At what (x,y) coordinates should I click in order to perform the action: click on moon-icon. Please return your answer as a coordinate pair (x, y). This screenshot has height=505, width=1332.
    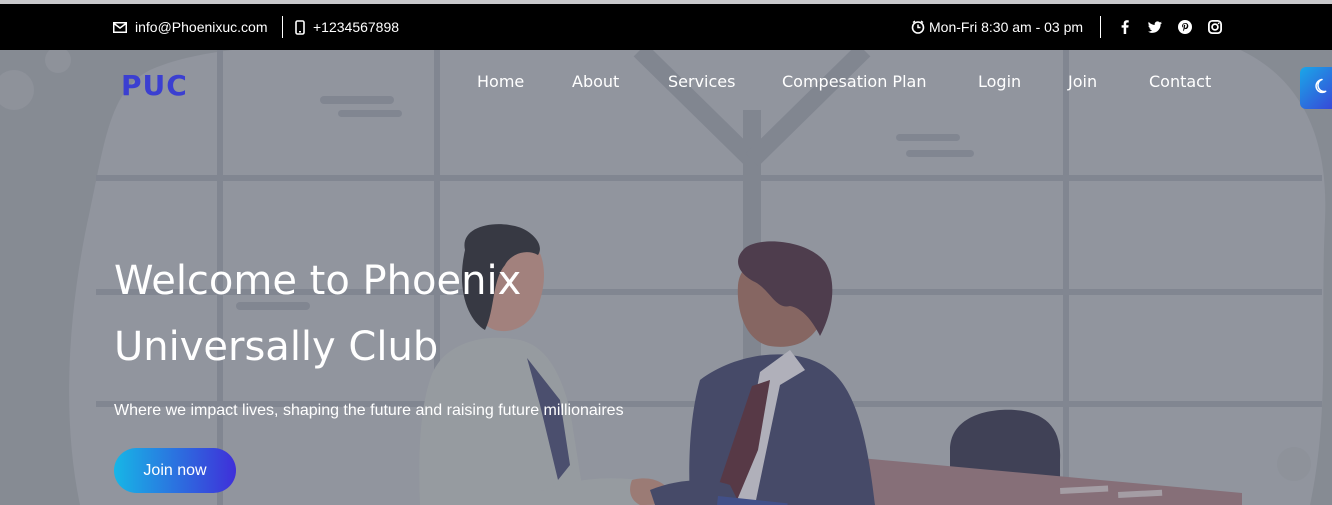
    Looking at the image, I should click on (1319, 88).